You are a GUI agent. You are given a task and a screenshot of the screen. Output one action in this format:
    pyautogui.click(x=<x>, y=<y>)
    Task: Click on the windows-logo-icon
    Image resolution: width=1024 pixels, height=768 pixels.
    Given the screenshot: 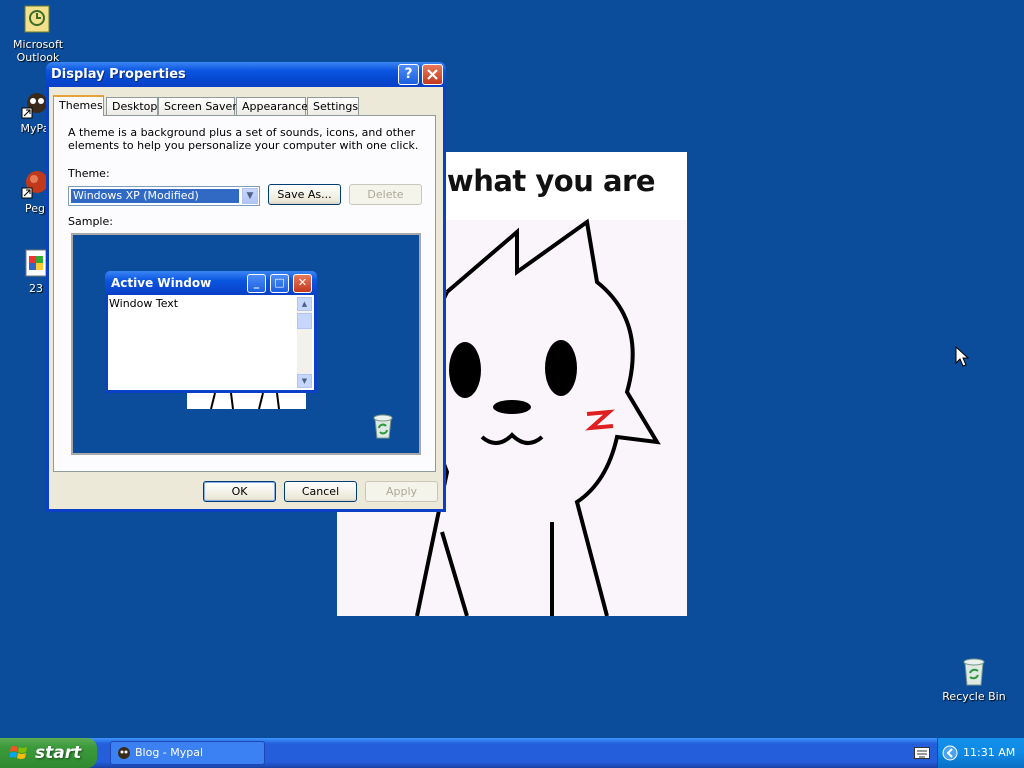 What is the action you would take?
    pyautogui.click(x=18, y=752)
    